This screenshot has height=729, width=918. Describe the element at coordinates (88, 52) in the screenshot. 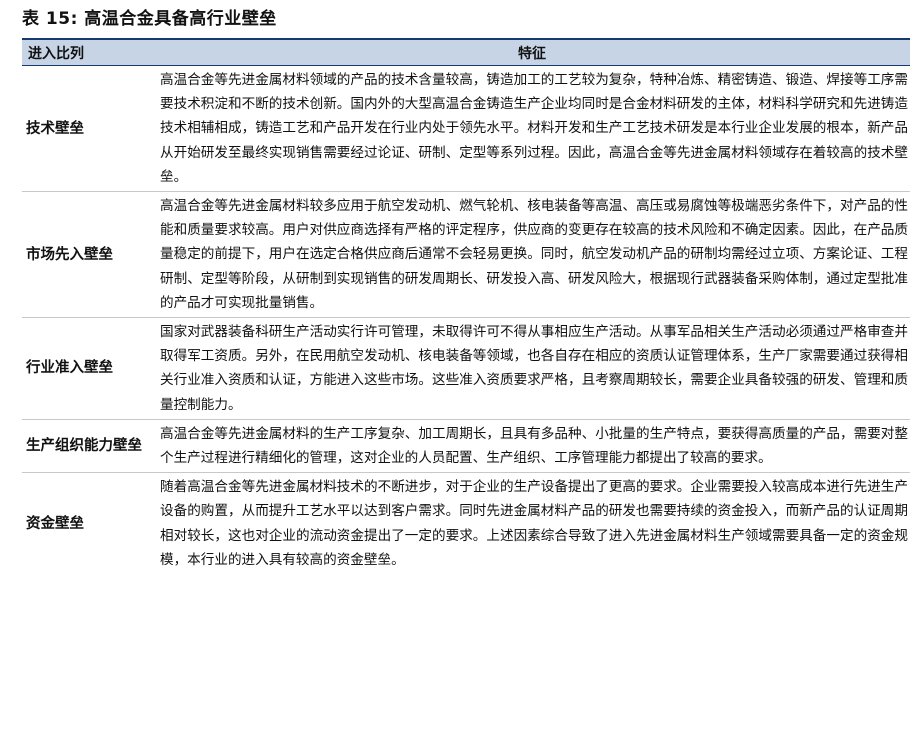

I see `header-barrier-type: 进入比列` at that location.